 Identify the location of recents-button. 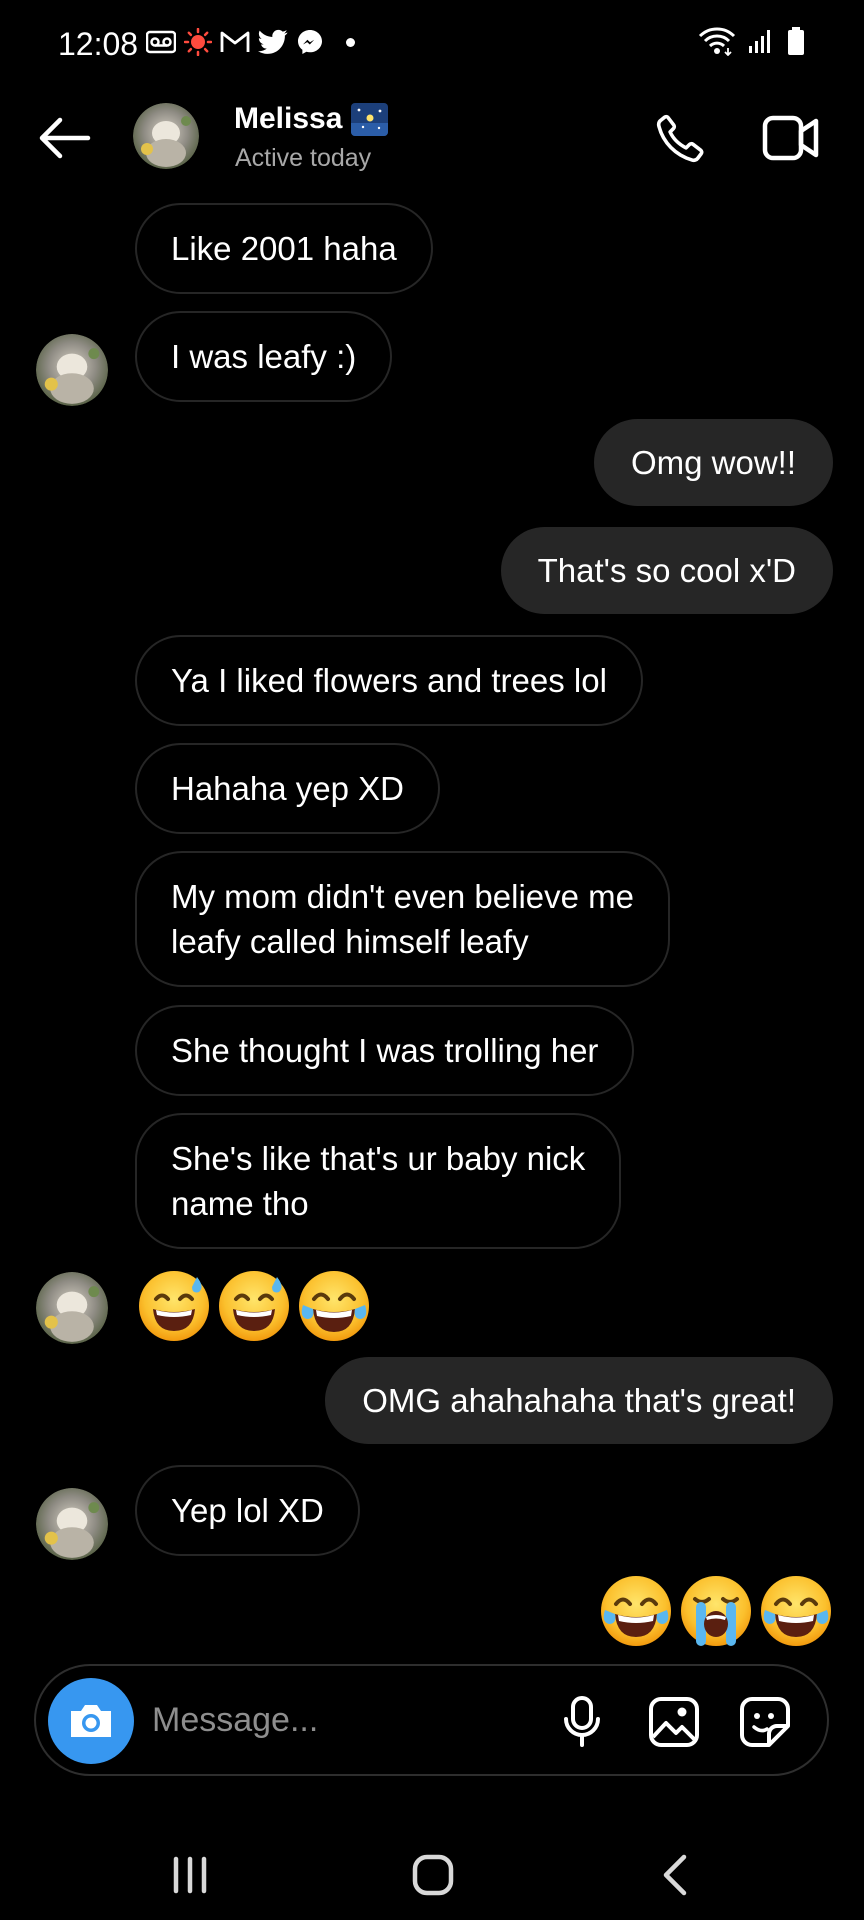
(190, 1875).